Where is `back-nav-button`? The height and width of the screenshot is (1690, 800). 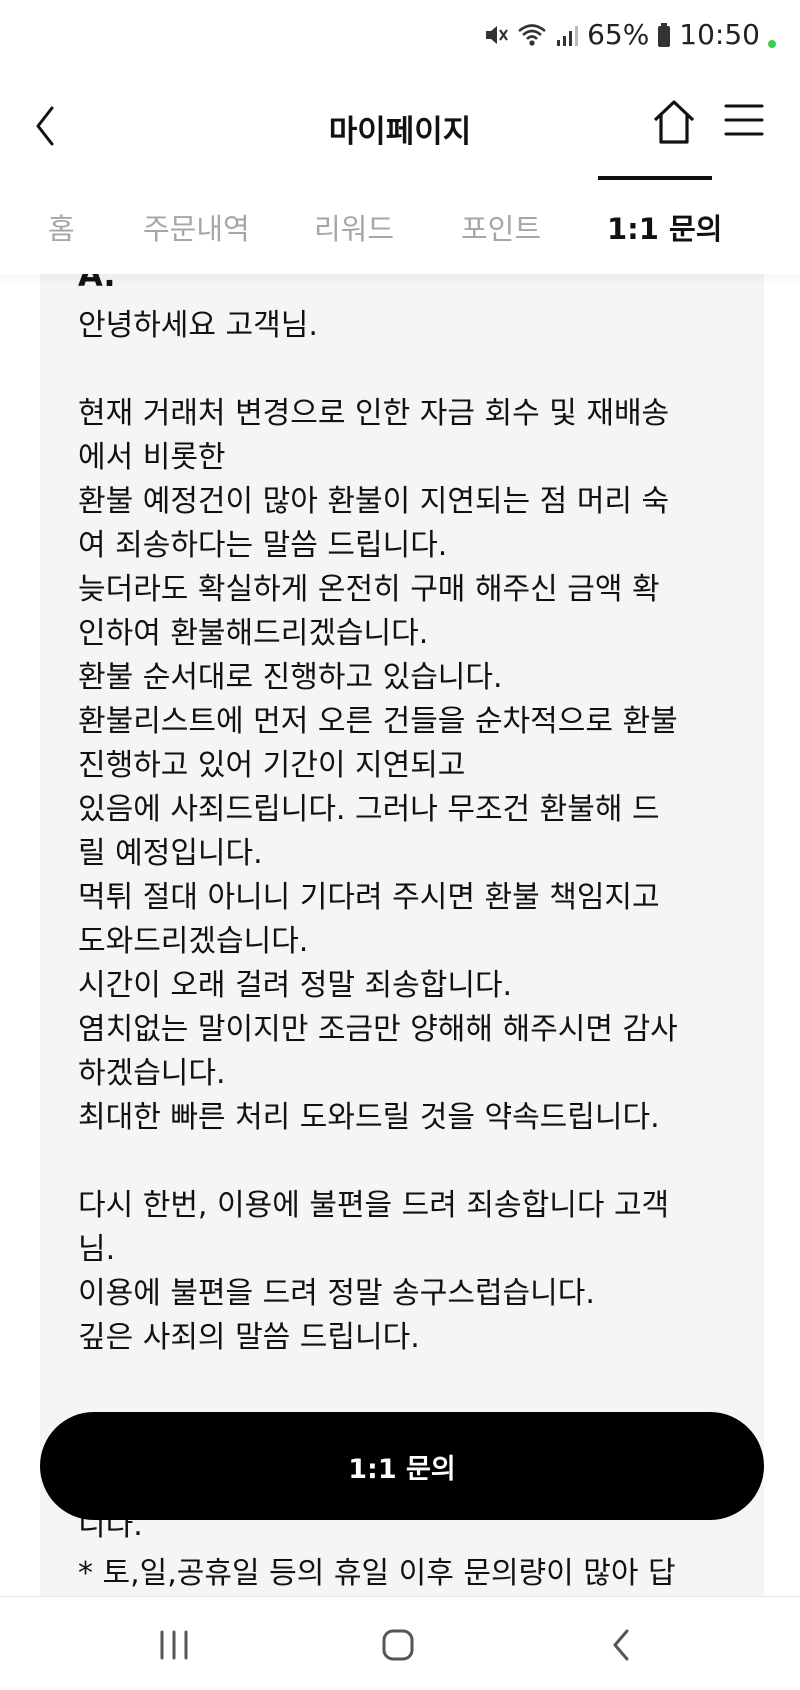
back-nav-button is located at coordinates (622, 1645).